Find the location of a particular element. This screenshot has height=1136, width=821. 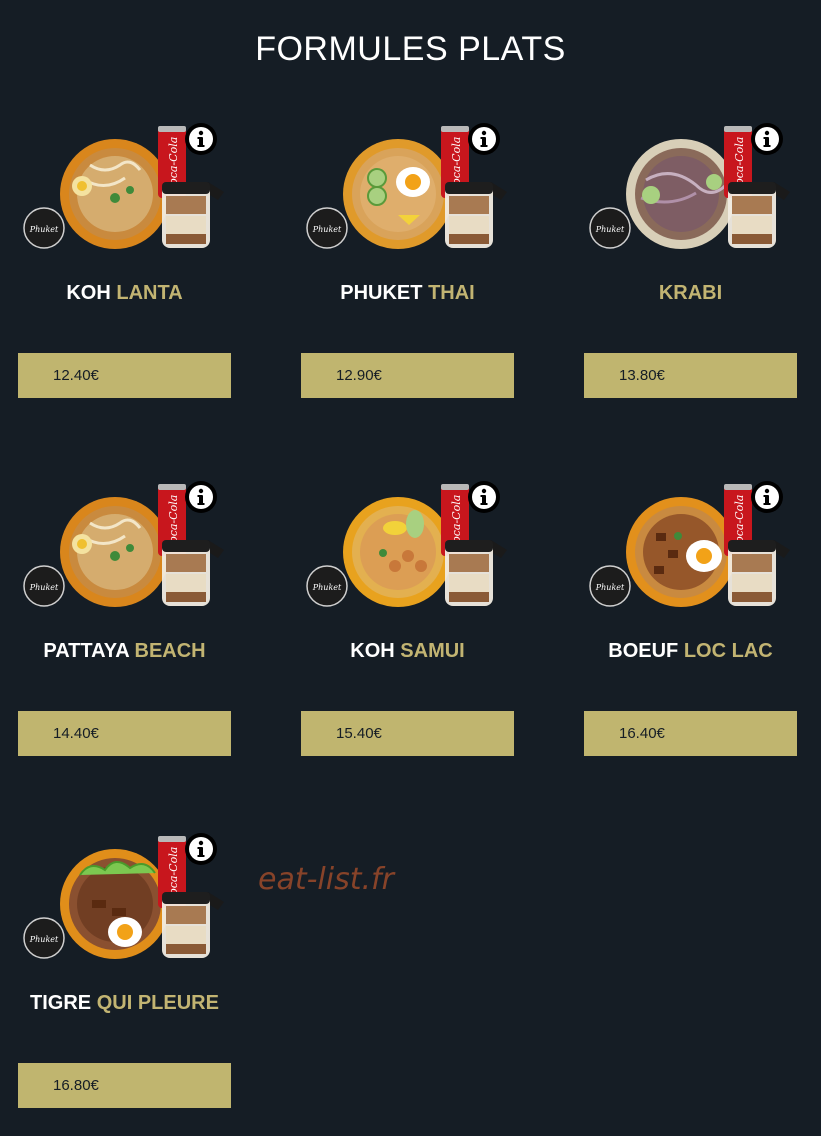

price-button: 15.40€ is located at coordinates (407, 733).